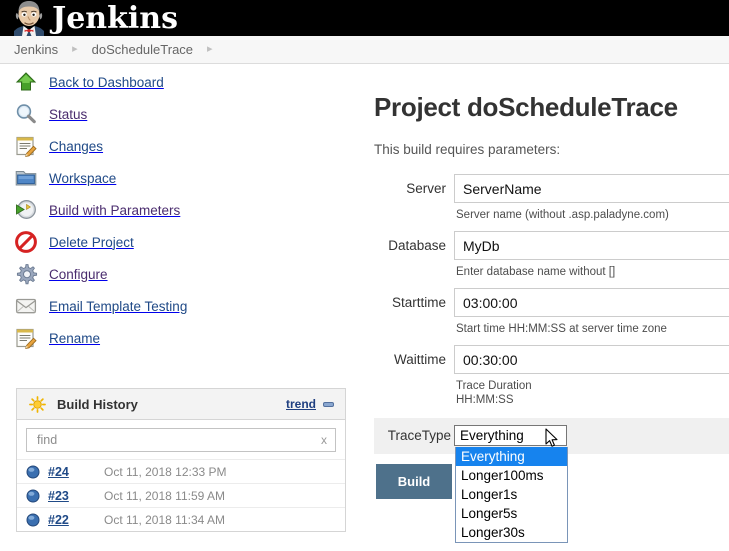 The height and width of the screenshot is (551, 729). Describe the element at coordinates (417, 245) in the screenshot. I see `param-label-database: Database` at that location.